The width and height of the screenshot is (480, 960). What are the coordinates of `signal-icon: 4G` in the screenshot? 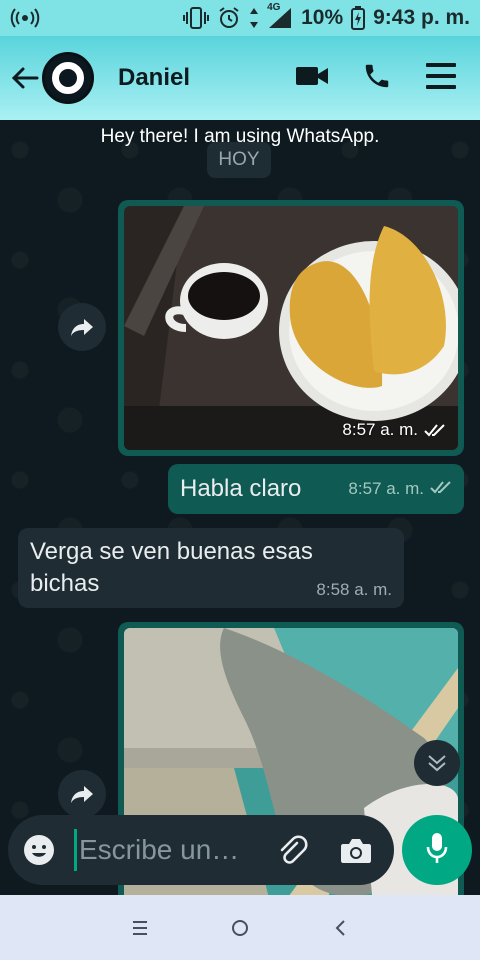 It's located at (280, 16).